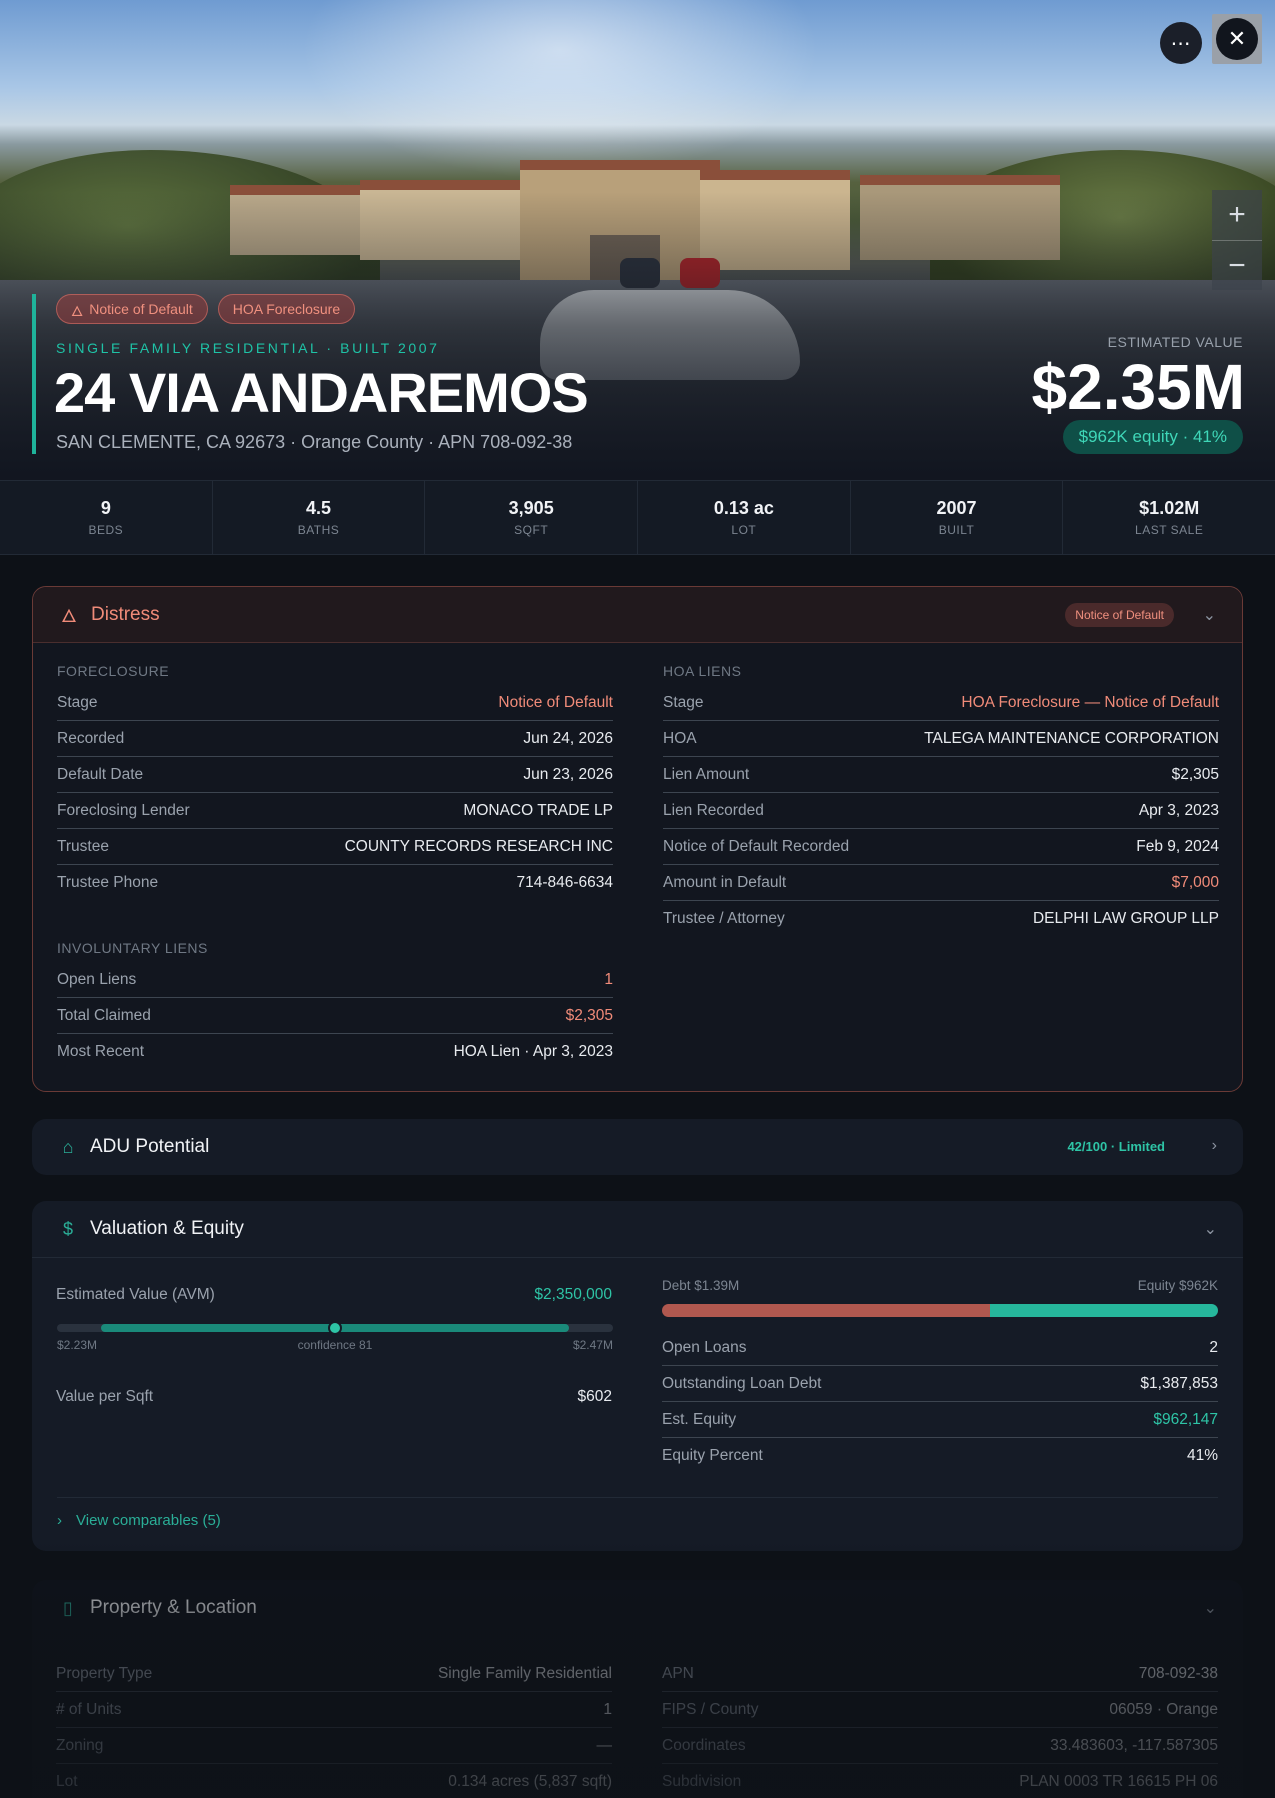 This screenshot has width=1275, height=1798. I want to click on status-badge: Notice of Default, so click(1119, 615).